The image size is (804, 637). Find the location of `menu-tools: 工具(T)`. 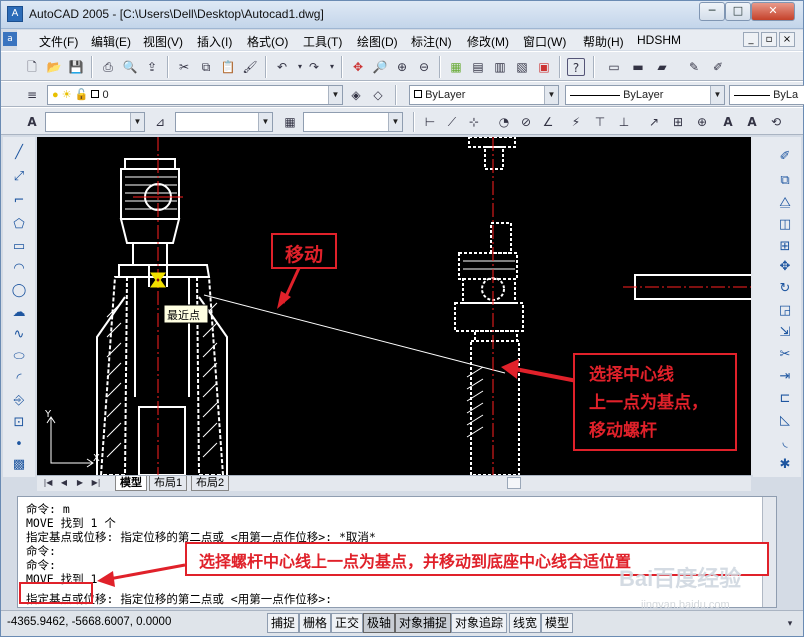

menu-tools: 工具(T) is located at coordinates (322, 41).